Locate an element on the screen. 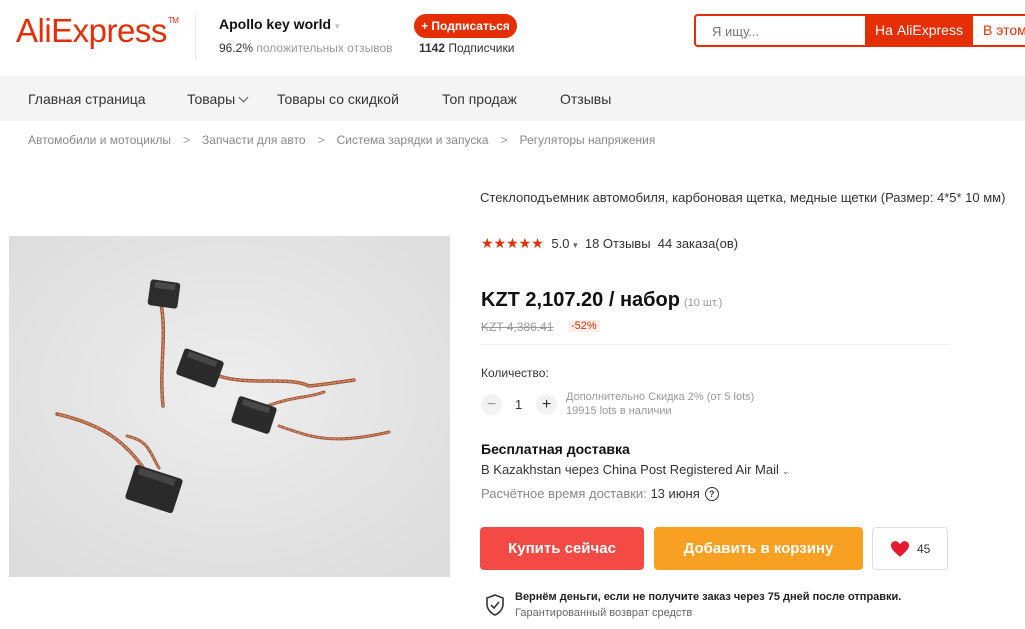 This screenshot has width=1025, height=629. nav-item-top-selling: Топ продаж is located at coordinates (479, 99).